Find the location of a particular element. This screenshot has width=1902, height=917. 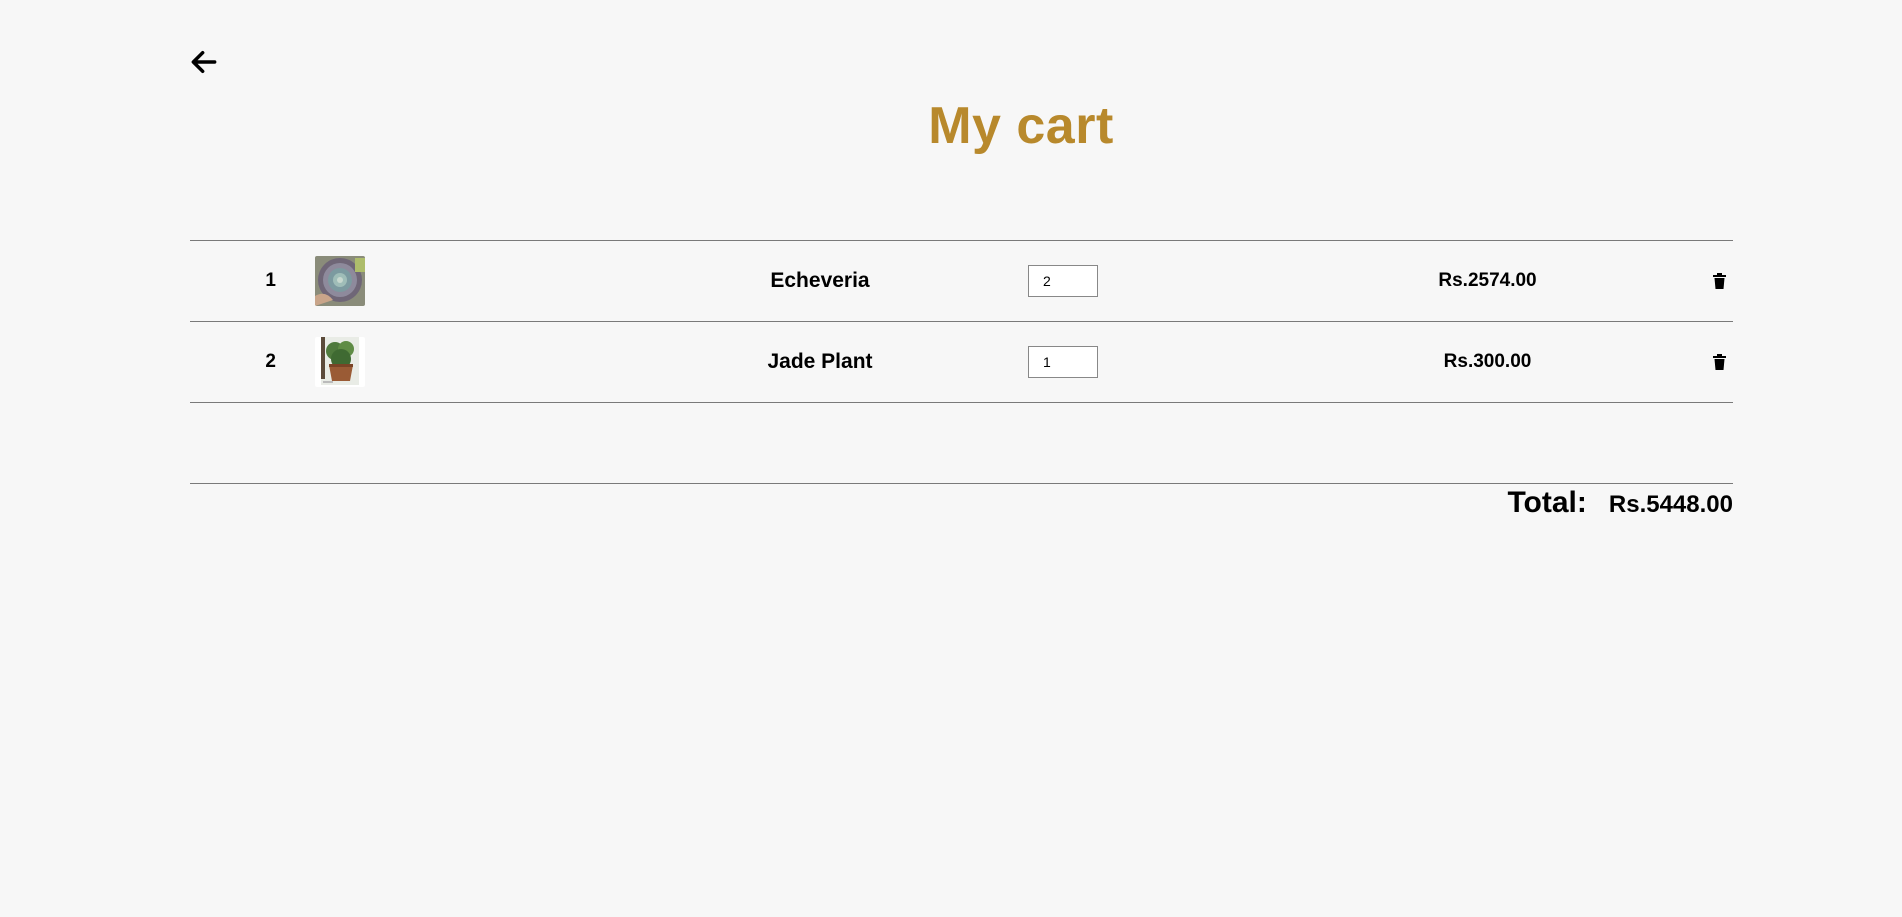

item-name: Jade Plant is located at coordinates (820, 361).